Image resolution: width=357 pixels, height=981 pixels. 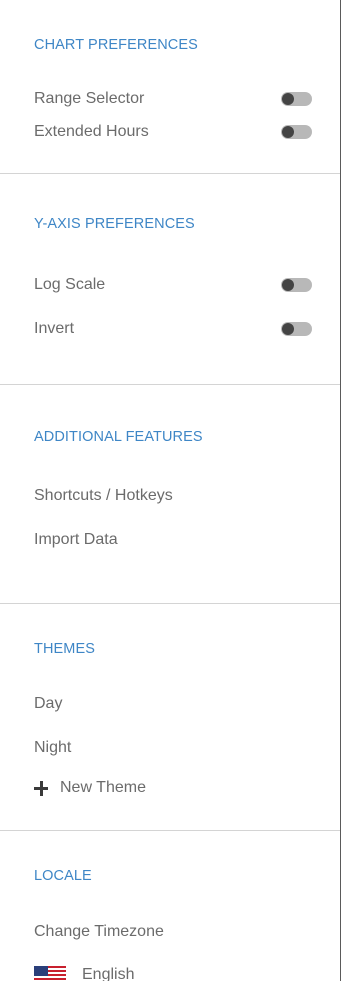 I want to click on shortcuts-hotkeys-item: Shortcuts / Hotkeys, so click(x=174, y=496).